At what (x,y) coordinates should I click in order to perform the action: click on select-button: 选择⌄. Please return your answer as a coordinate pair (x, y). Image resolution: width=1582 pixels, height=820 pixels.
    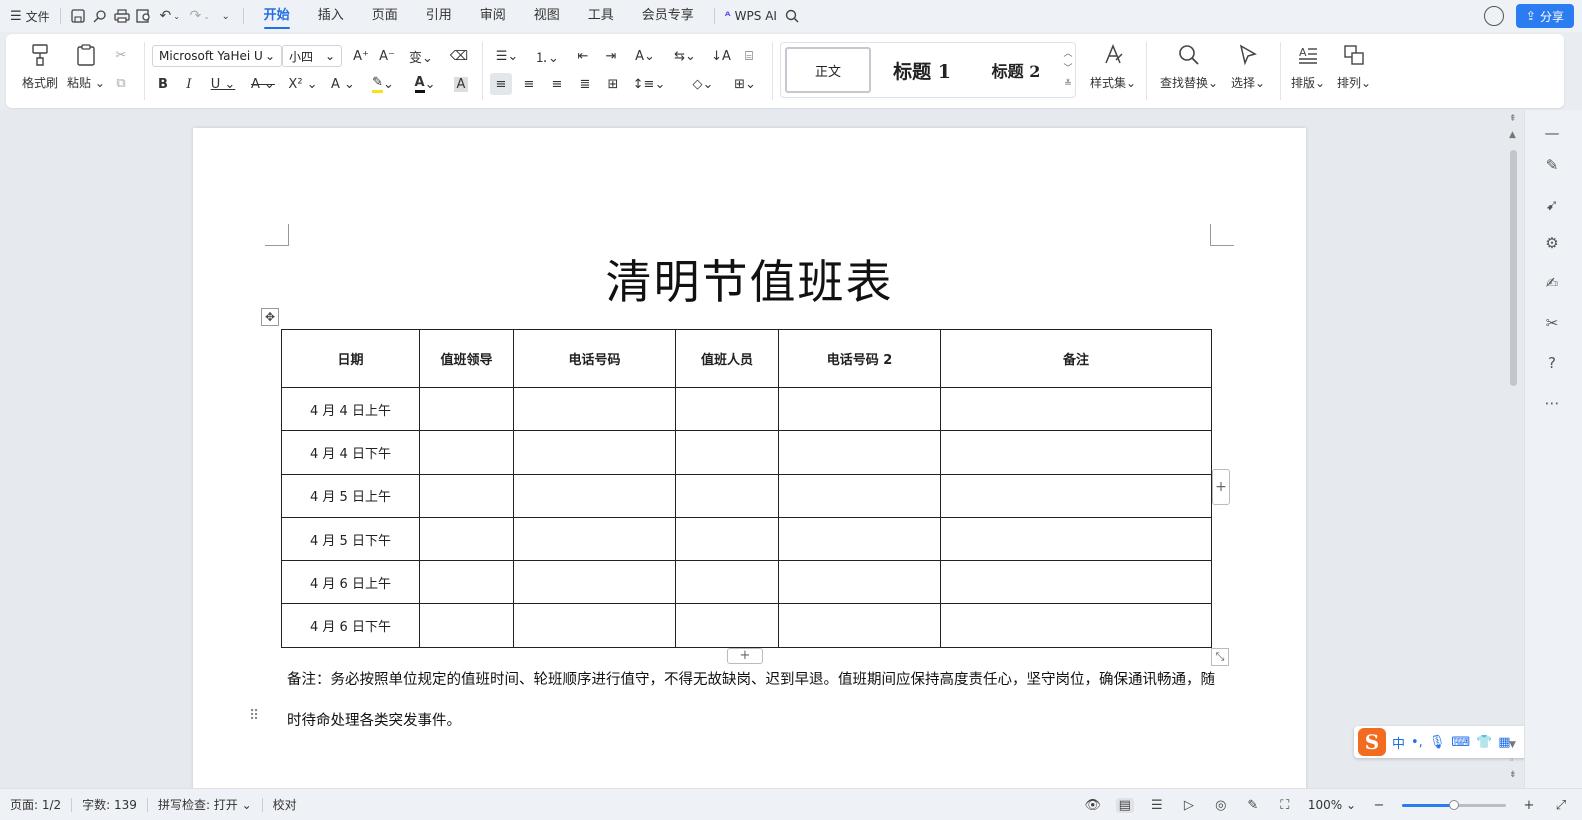
    Looking at the image, I should click on (1248, 66).